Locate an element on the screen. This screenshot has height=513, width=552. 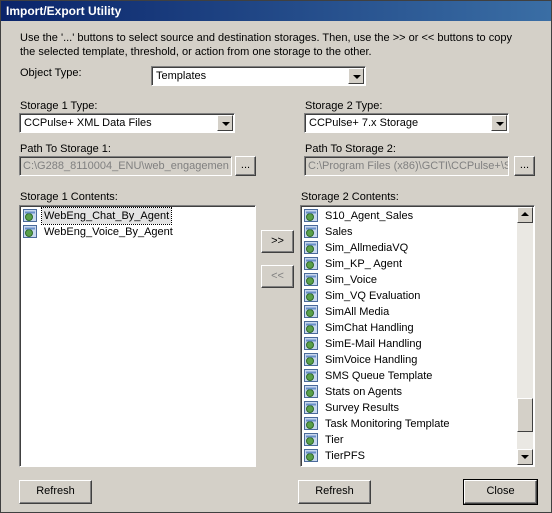
list-item-label: SimVoice Handling is located at coordinates (371, 360).